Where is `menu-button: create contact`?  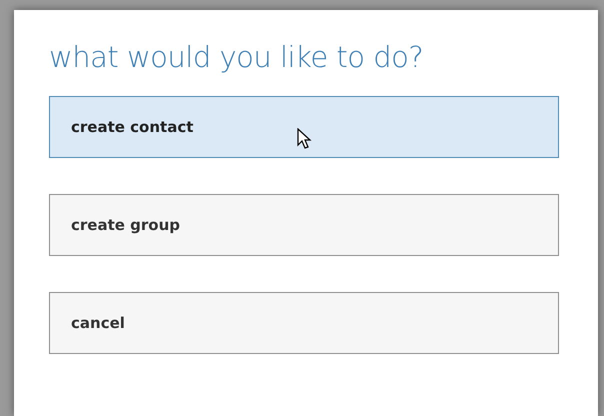
menu-button: create contact is located at coordinates (304, 127).